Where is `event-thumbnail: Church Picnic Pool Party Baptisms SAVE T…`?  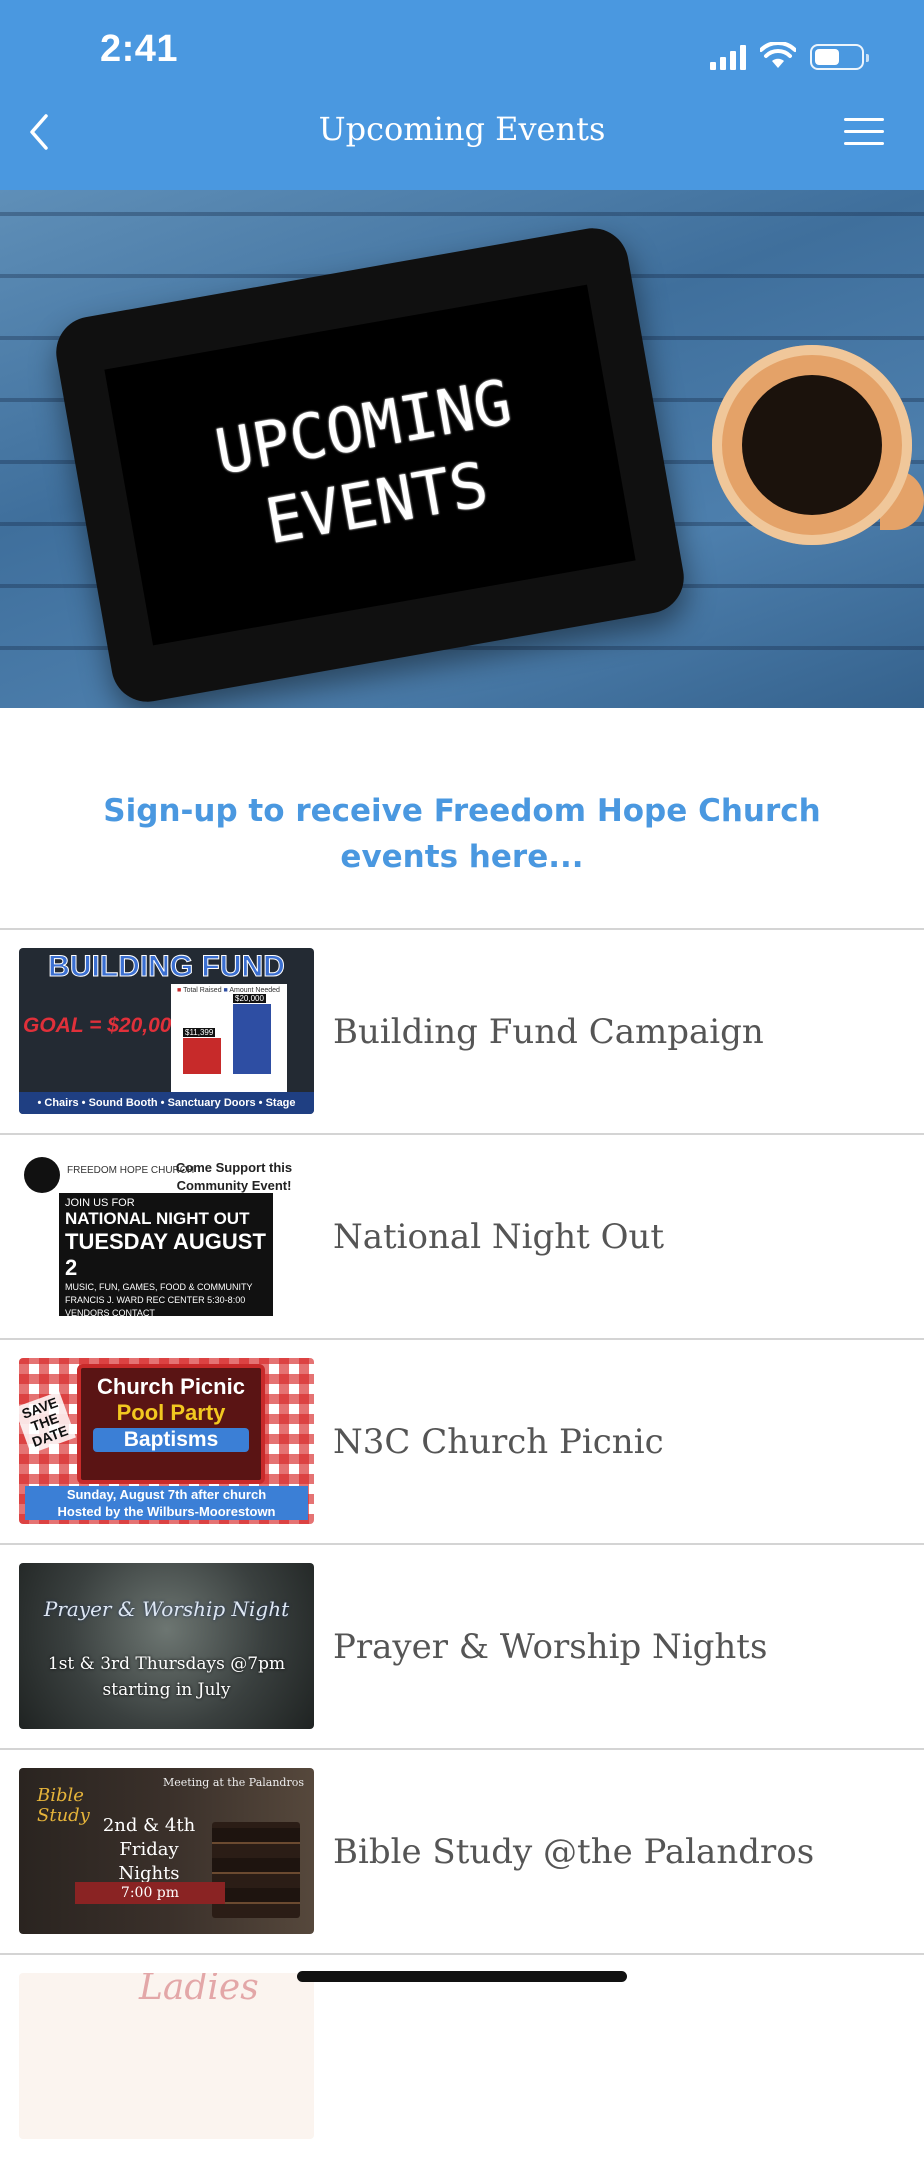 event-thumbnail: Church Picnic Pool Party Baptisms SAVE T… is located at coordinates (166, 1441).